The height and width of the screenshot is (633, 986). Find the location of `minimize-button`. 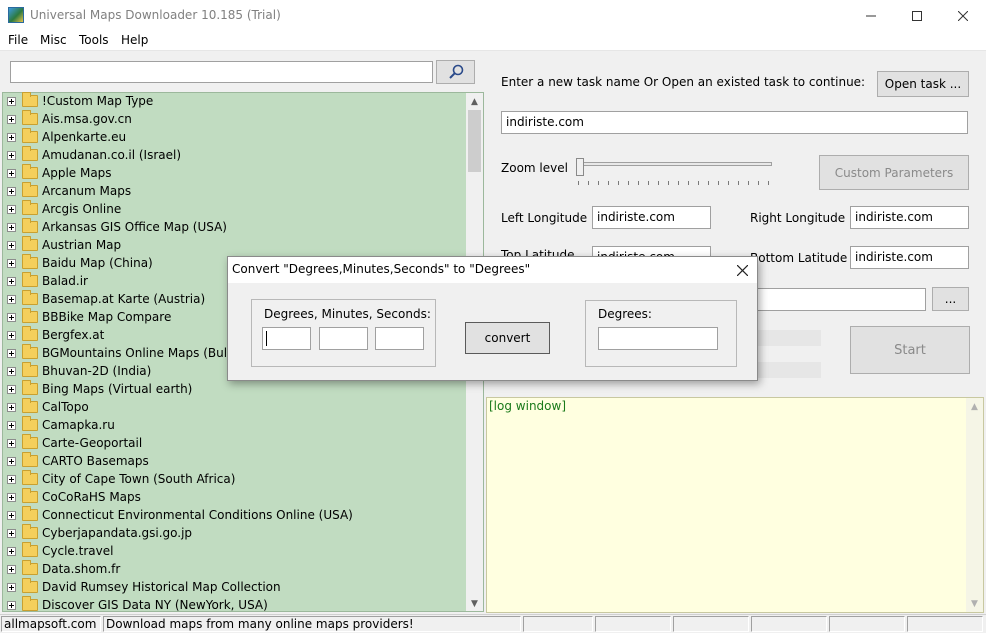

minimize-button is located at coordinates (871, 15).